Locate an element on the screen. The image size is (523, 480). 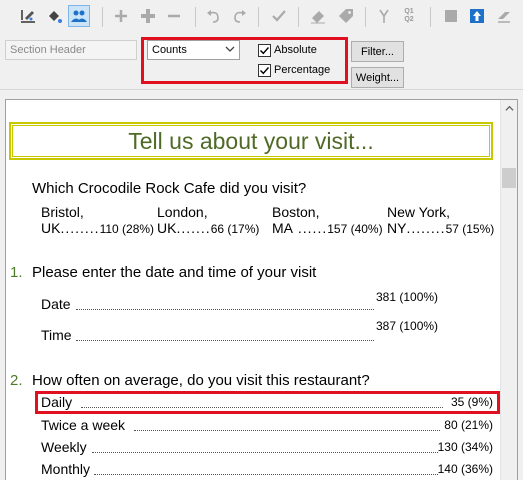
row-value: 130 (34%) is located at coordinates (465, 447).